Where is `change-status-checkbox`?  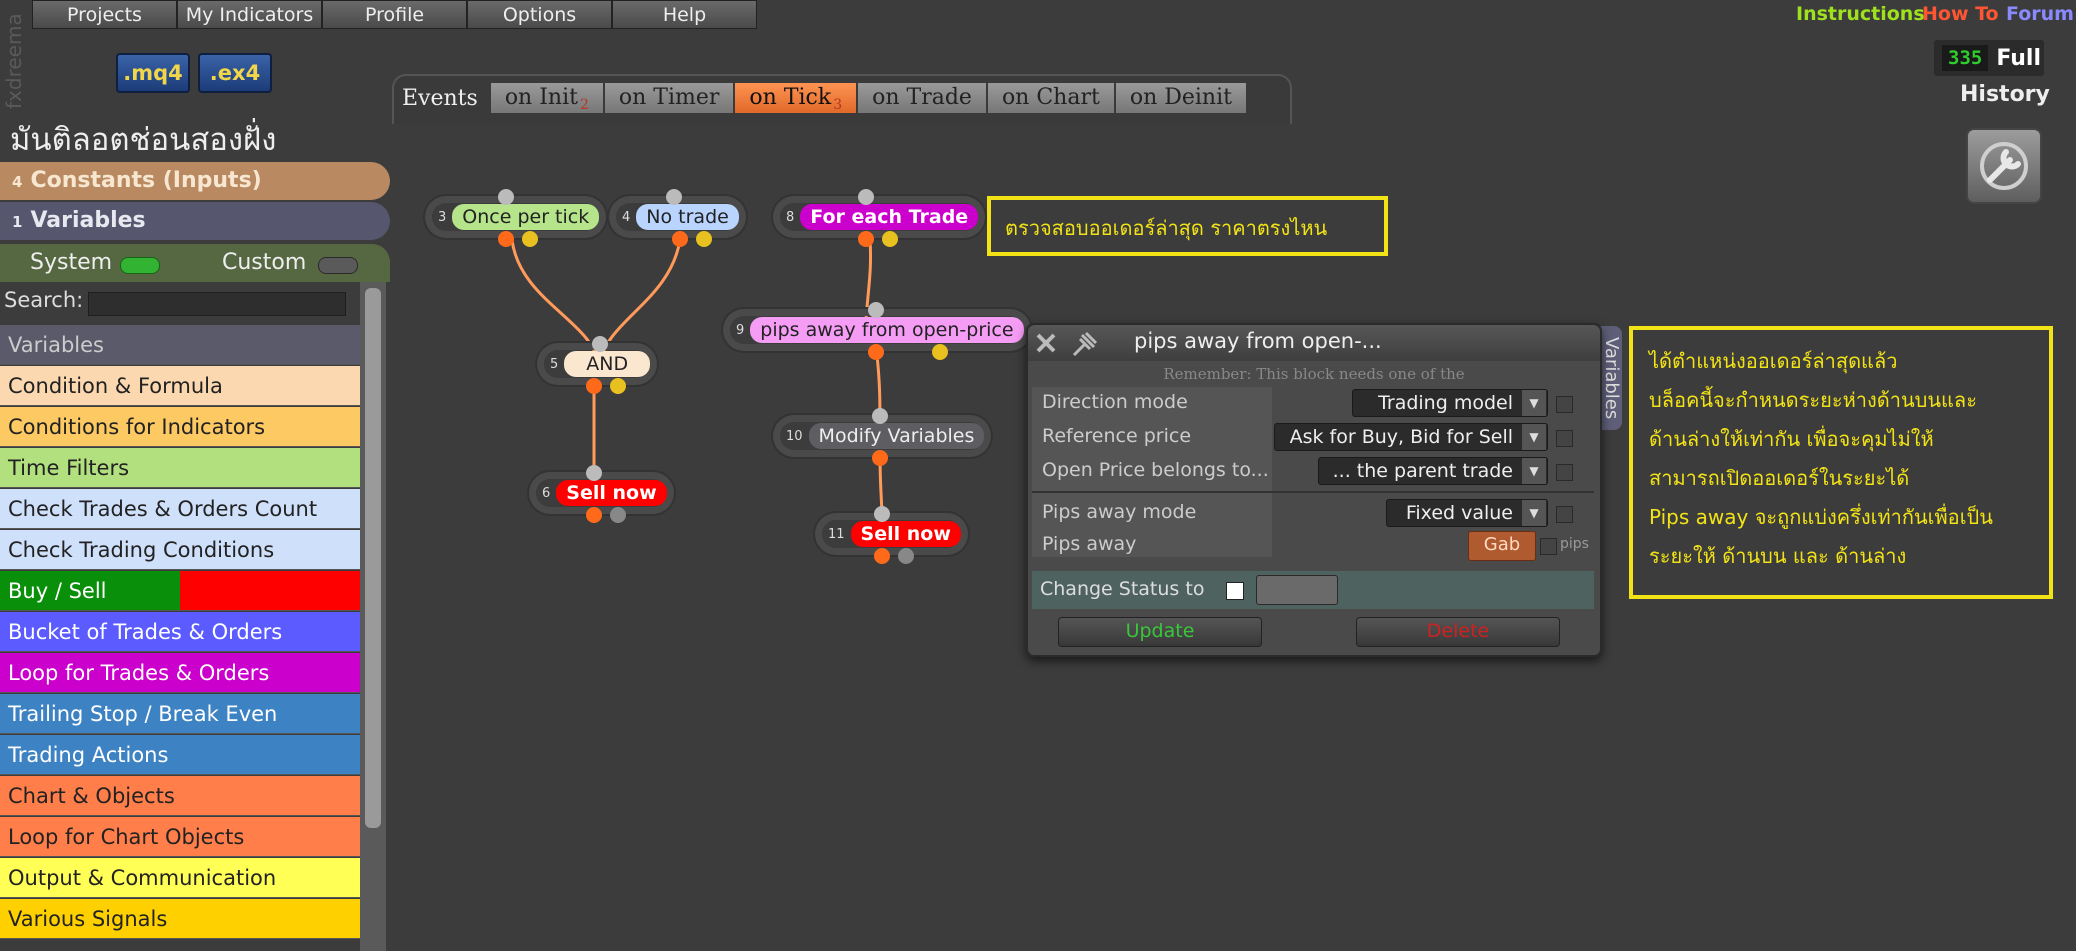
change-status-checkbox is located at coordinates (1235, 591).